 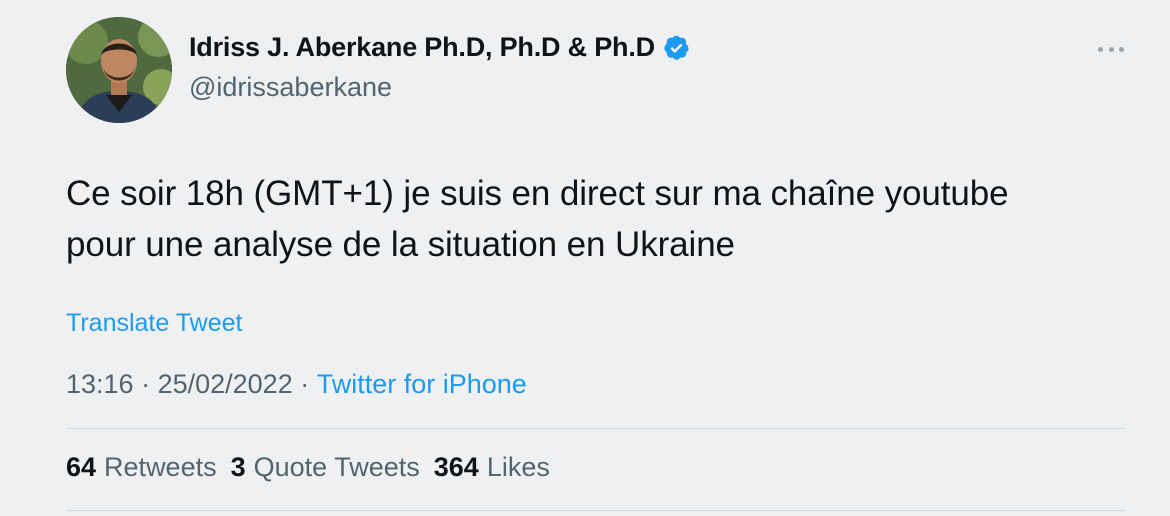 I want to click on quote-tweets-stat: 3 Quote Tweets, so click(x=325, y=467).